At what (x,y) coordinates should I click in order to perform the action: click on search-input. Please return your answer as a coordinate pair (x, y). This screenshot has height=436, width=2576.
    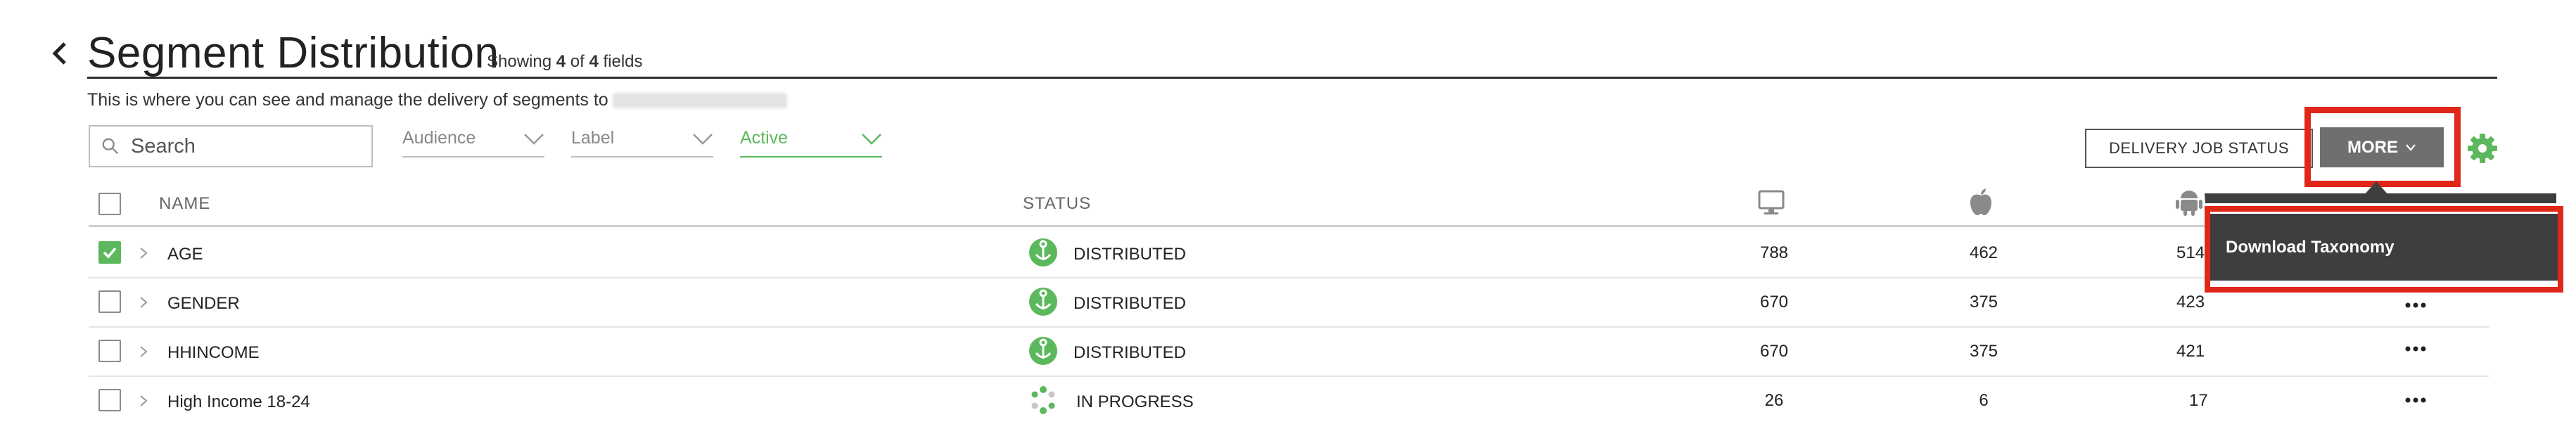
    Looking at the image, I should click on (250, 146).